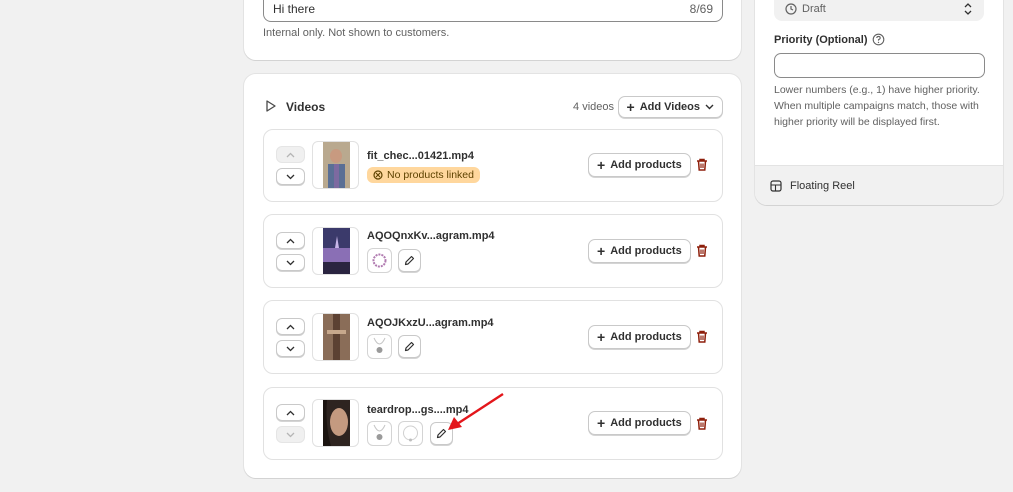  Describe the element at coordinates (791, 9) in the screenshot. I see `clock-icon` at that location.